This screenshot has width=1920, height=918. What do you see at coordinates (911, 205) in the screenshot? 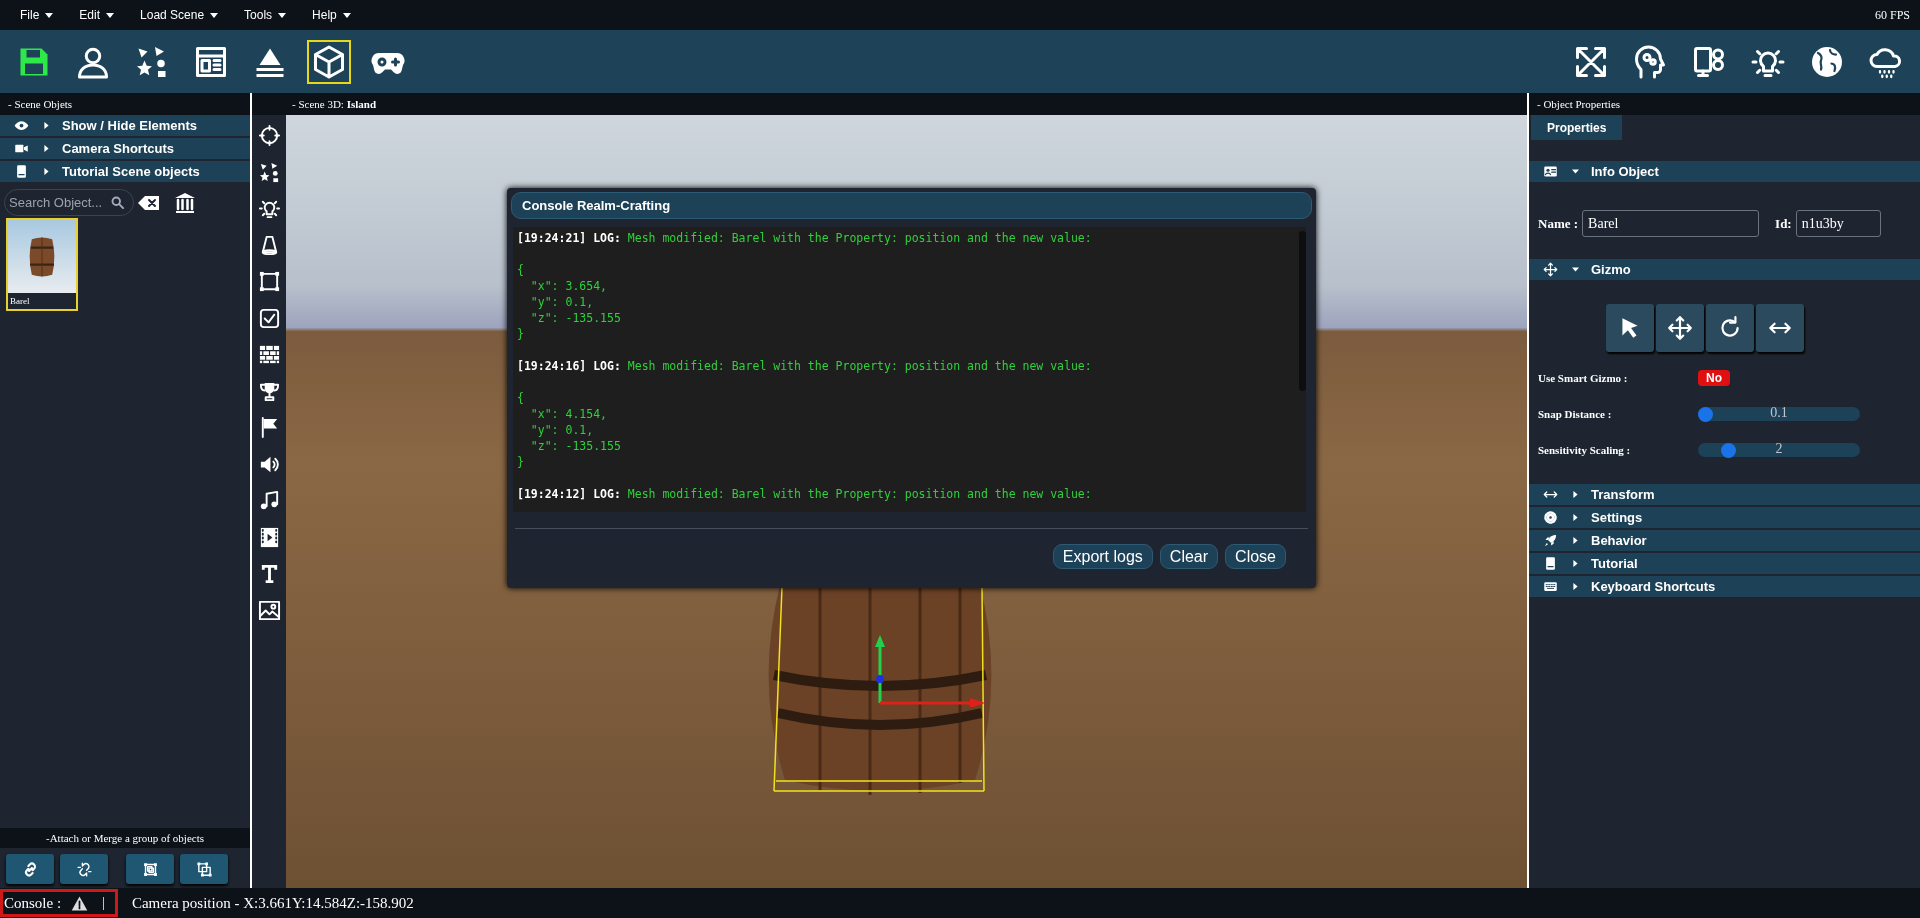
I see `dialog-title: Console Realm-Crafting` at bounding box center [911, 205].